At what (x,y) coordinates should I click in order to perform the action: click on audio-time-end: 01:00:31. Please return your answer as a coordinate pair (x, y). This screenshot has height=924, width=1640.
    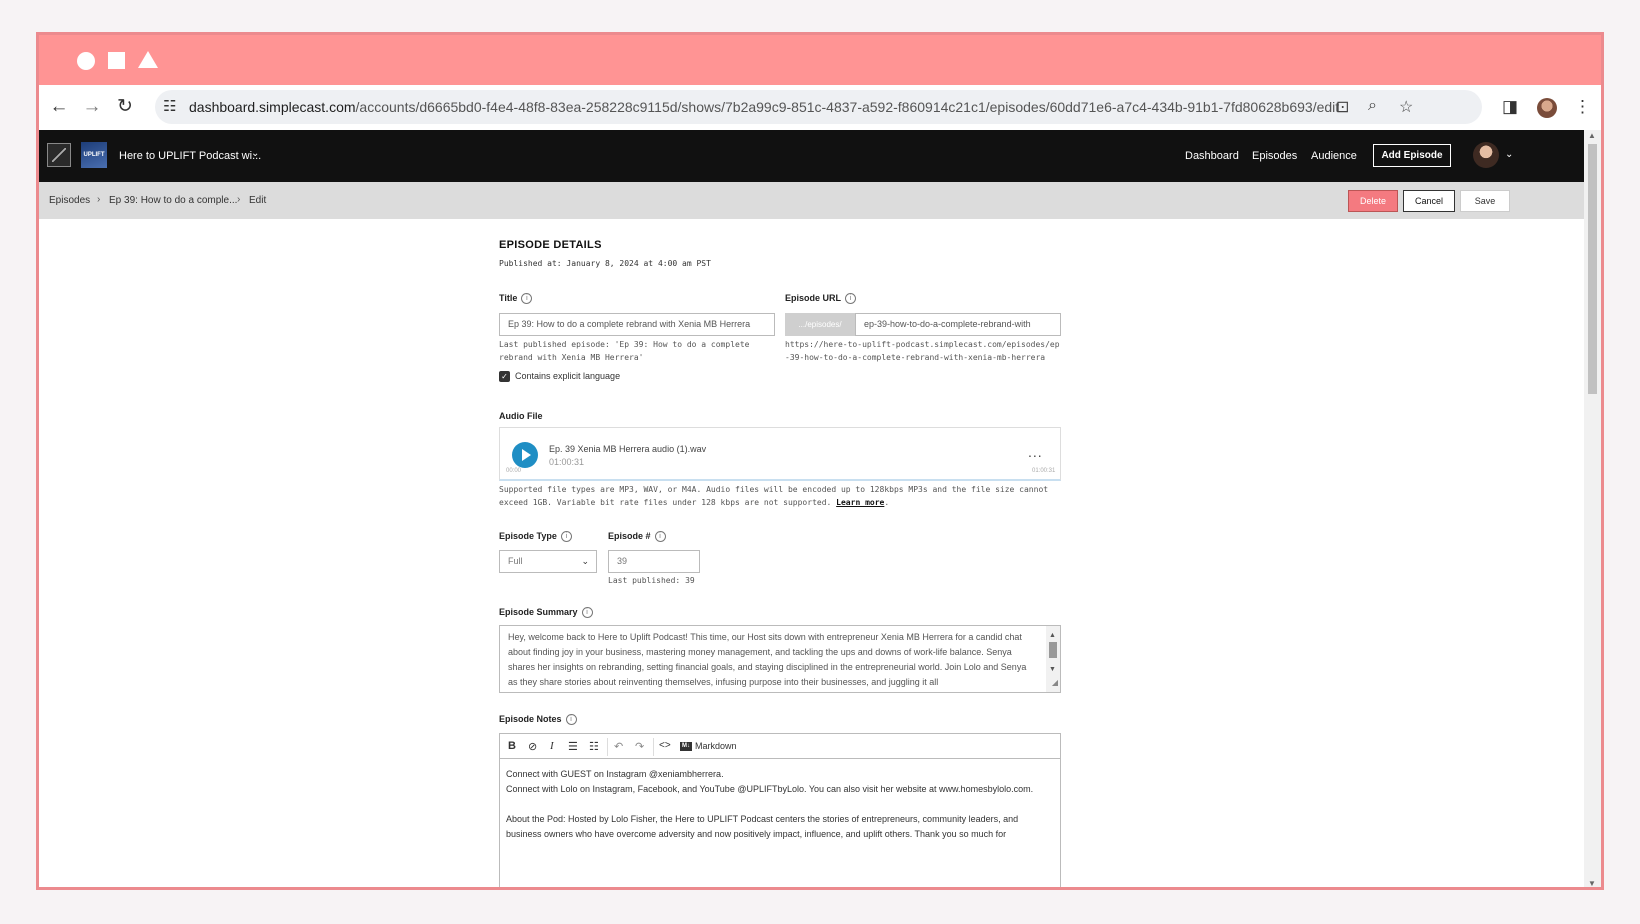
    Looking at the image, I should click on (1044, 471).